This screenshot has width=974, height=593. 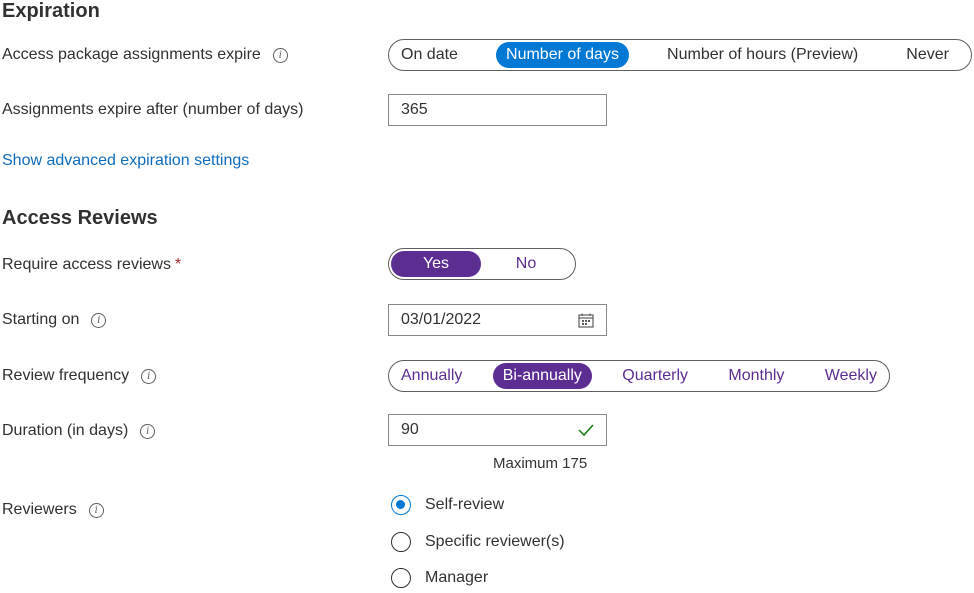 What do you see at coordinates (497, 110) in the screenshot?
I see `days-input: 365` at bounding box center [497, 110].